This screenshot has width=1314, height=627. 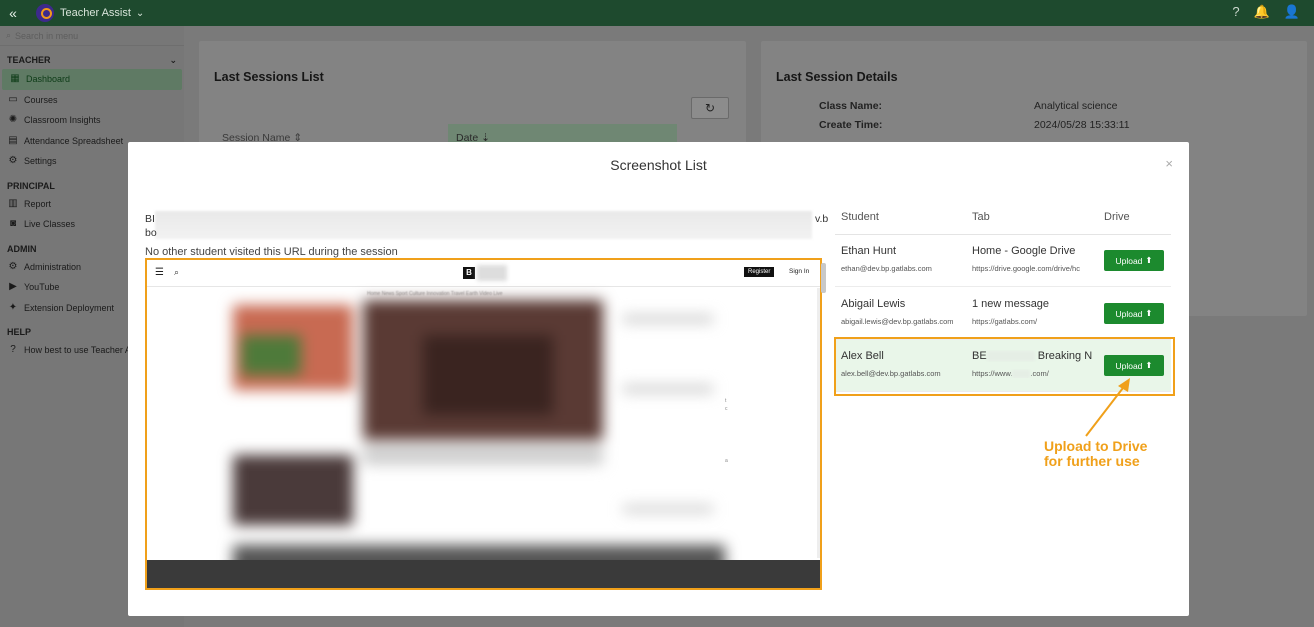 What do you see at coordinates (726, 409) in the screenshot?
I see `side-text-mark: c` at bounding box center [726, 409].